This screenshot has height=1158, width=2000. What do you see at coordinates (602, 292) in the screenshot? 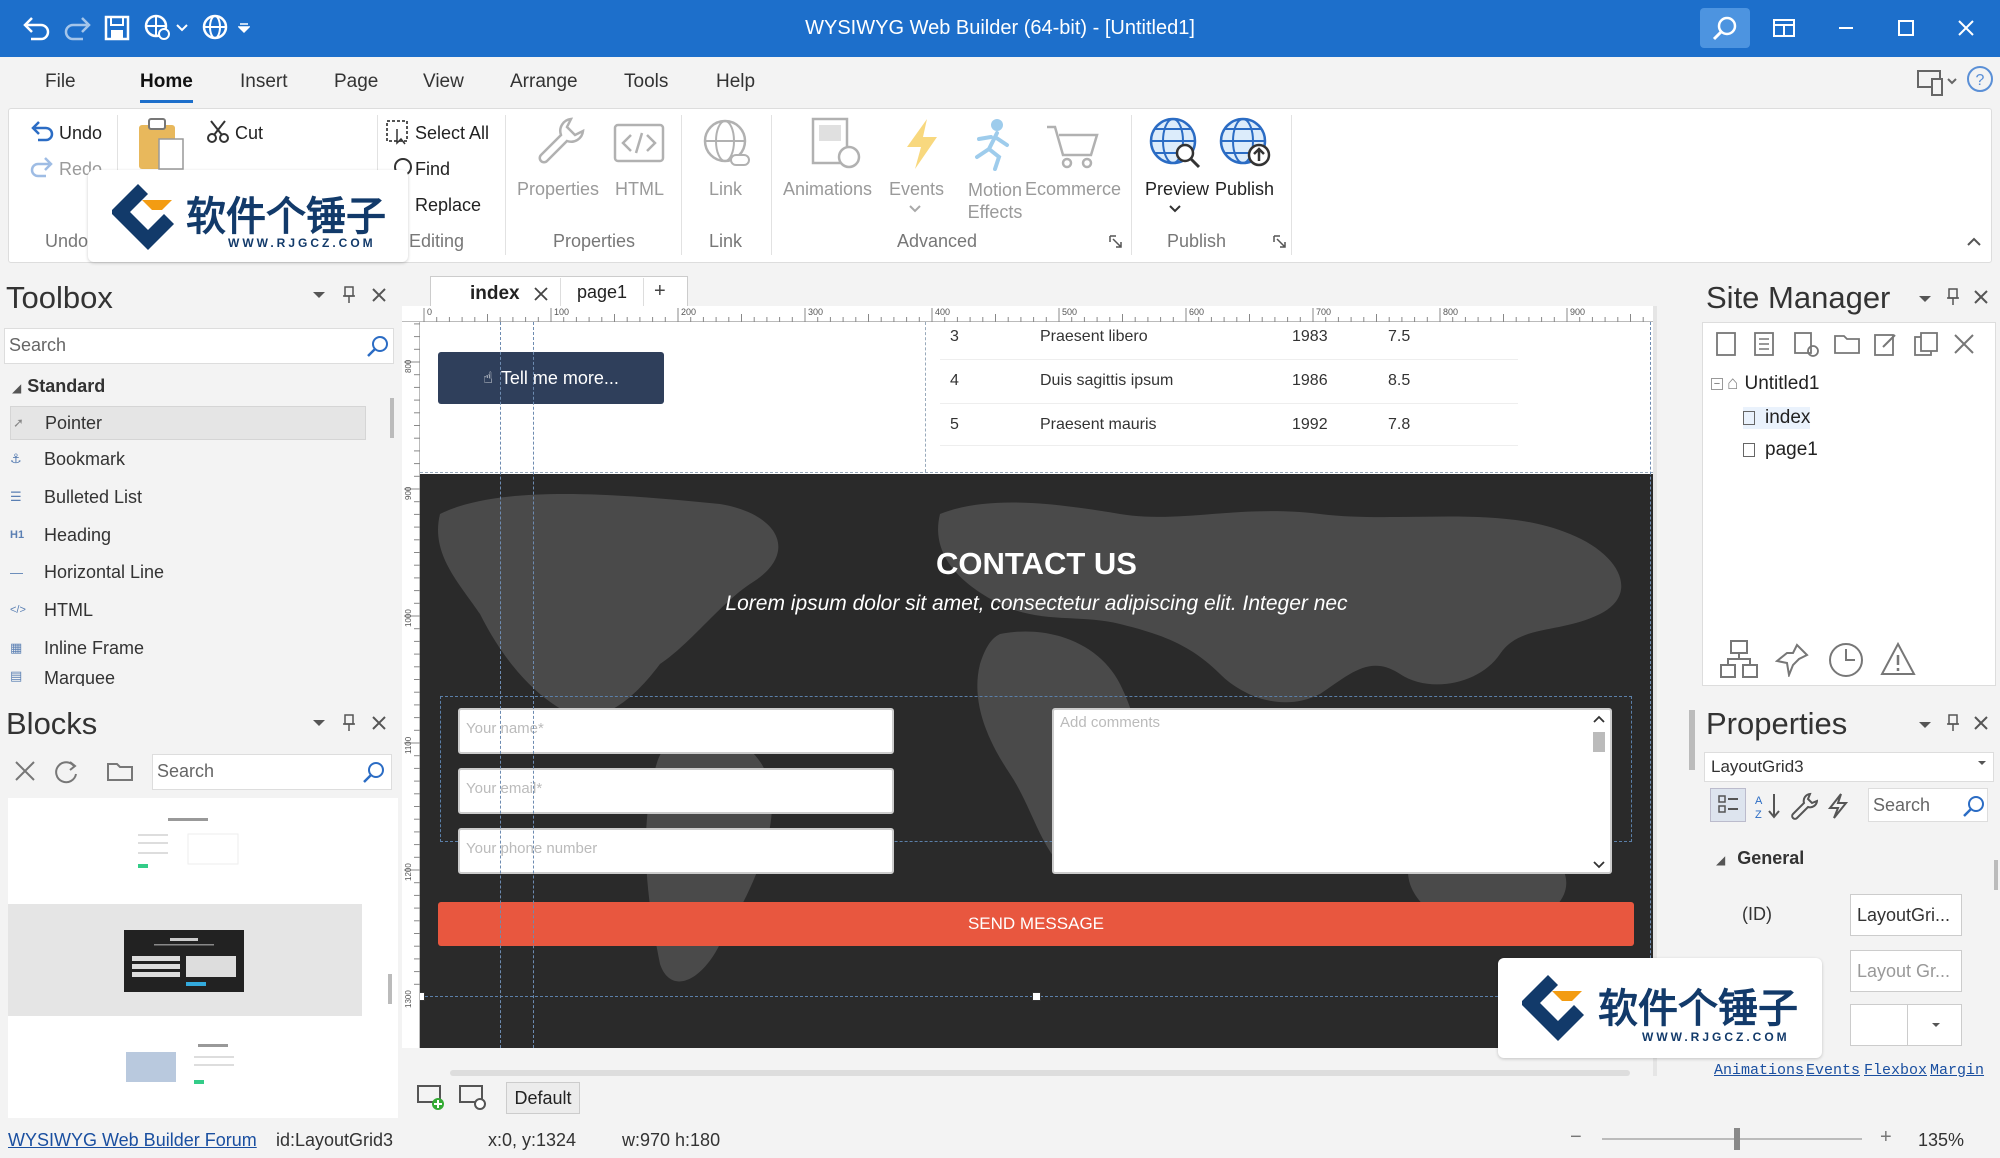
I see `tab-page1: page1` at bounding box center [602, 292].